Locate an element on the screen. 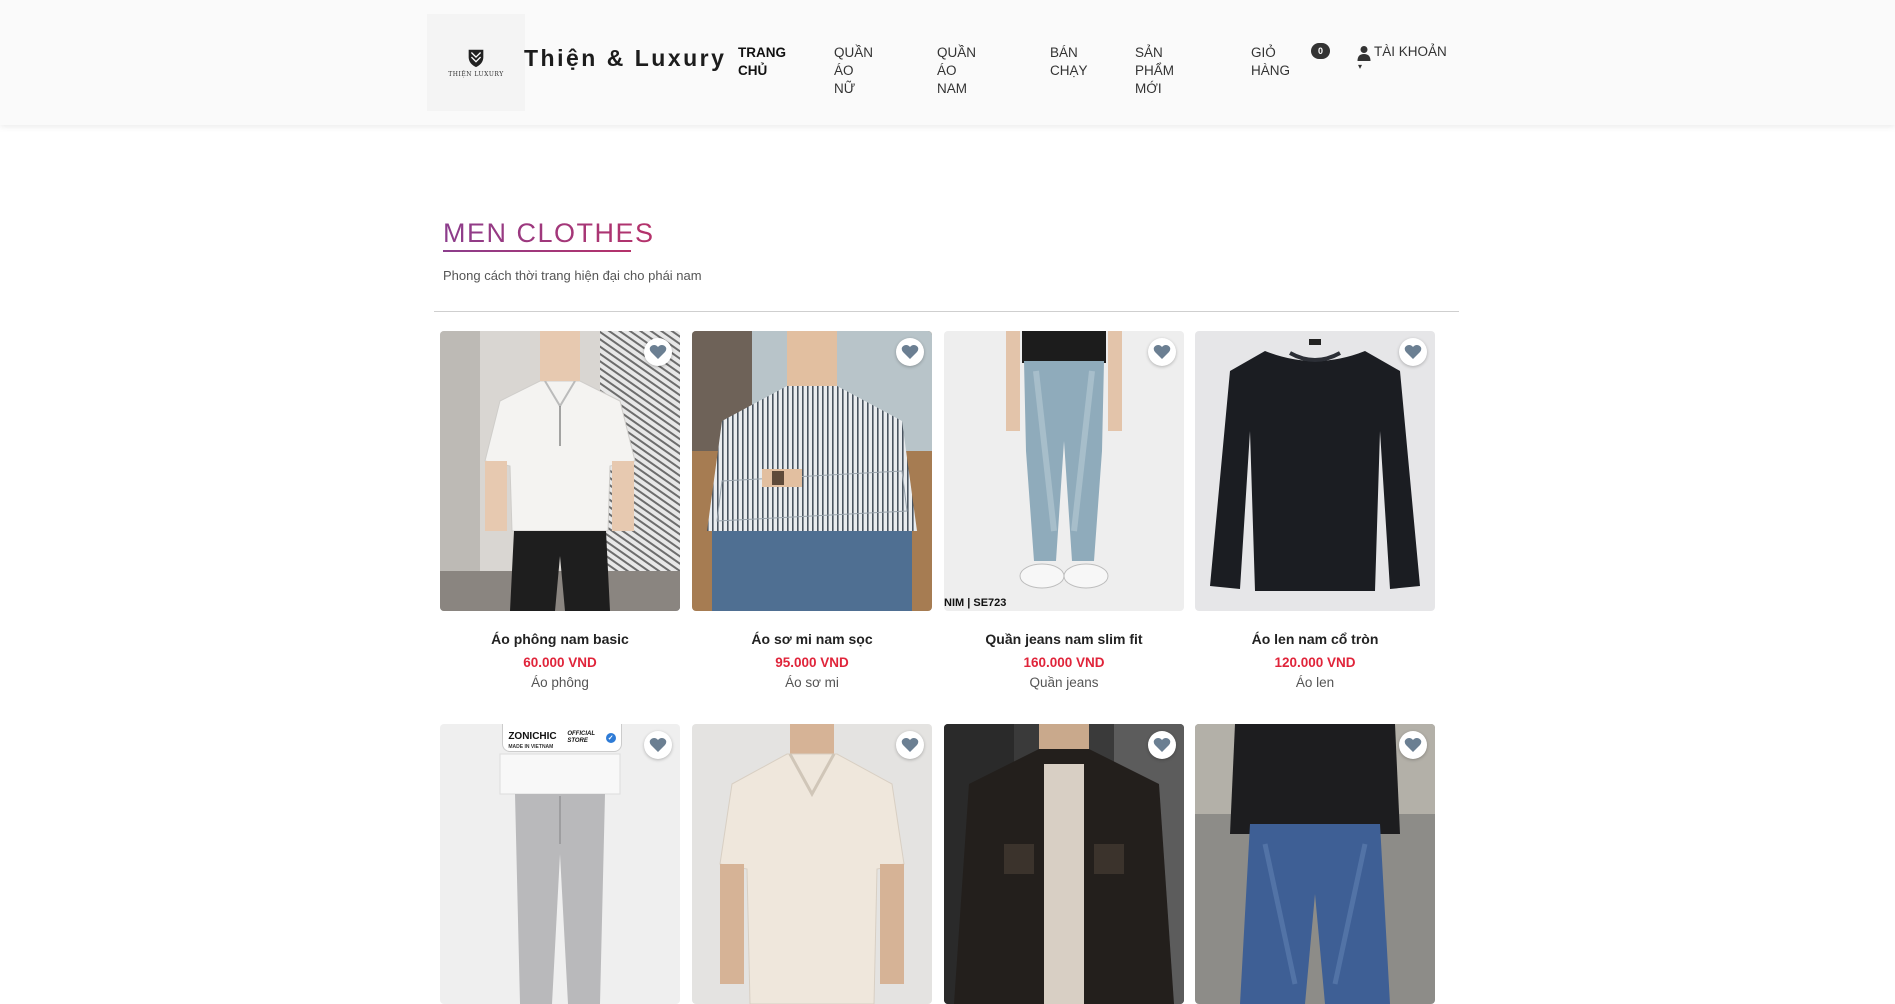 The width and height of the screenshot is (1895, 1004). nav-women: QUẦN ÁO NỮ is located at coordinates (853, 71).